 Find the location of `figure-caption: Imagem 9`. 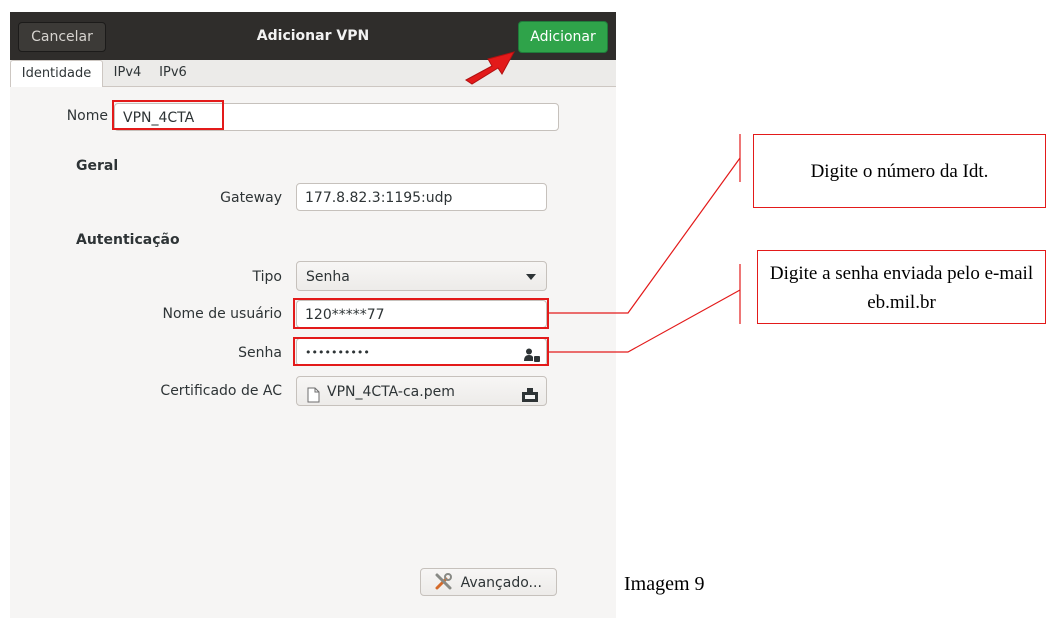

figure-caption: Imagem 9 is located at coordinates (664, 584).